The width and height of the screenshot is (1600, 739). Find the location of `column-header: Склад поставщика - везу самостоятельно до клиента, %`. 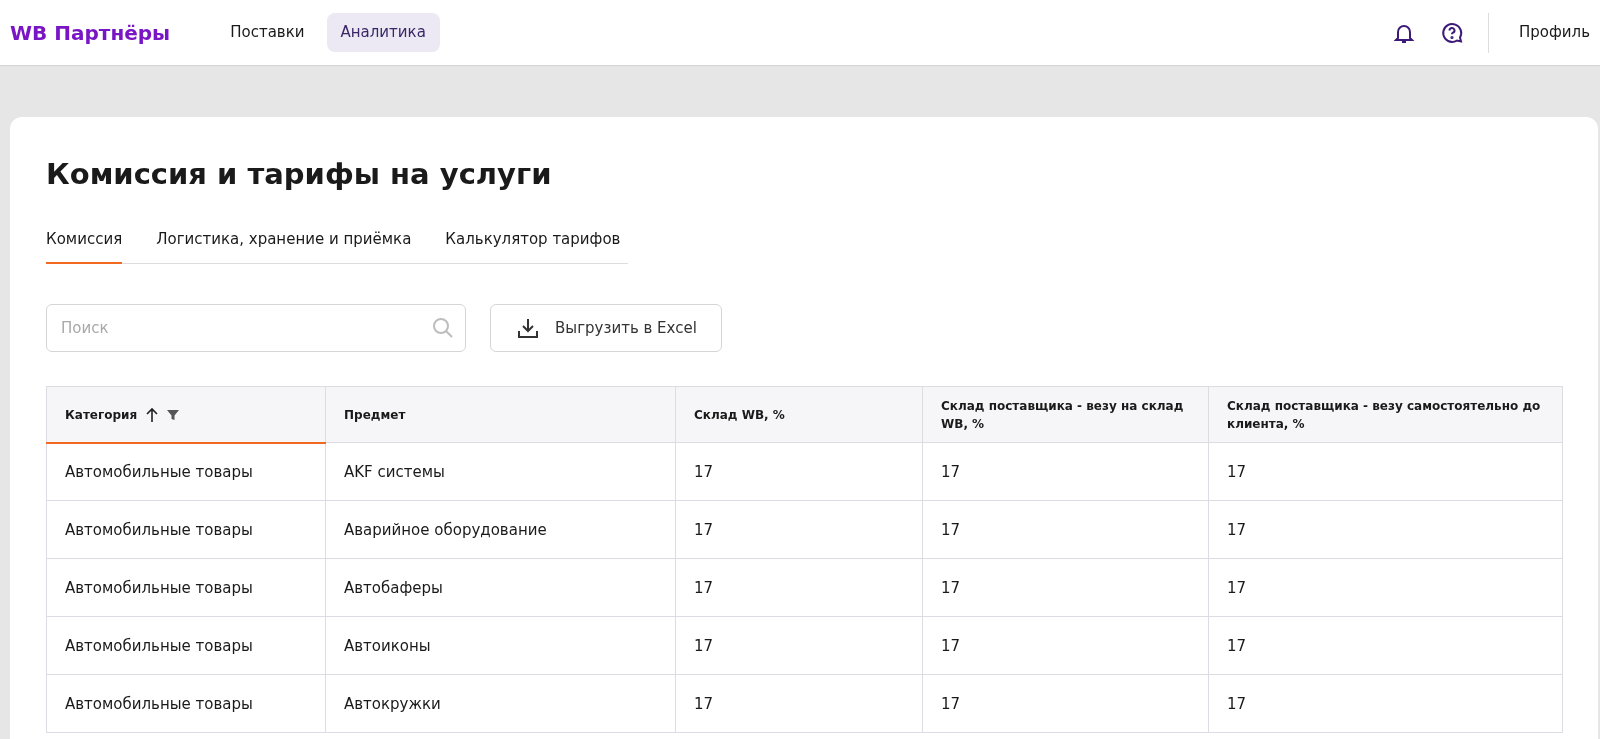

column-header: Склад поставщика - везу самостоятельно до клиента, % is located at coordinates (1385, 414).